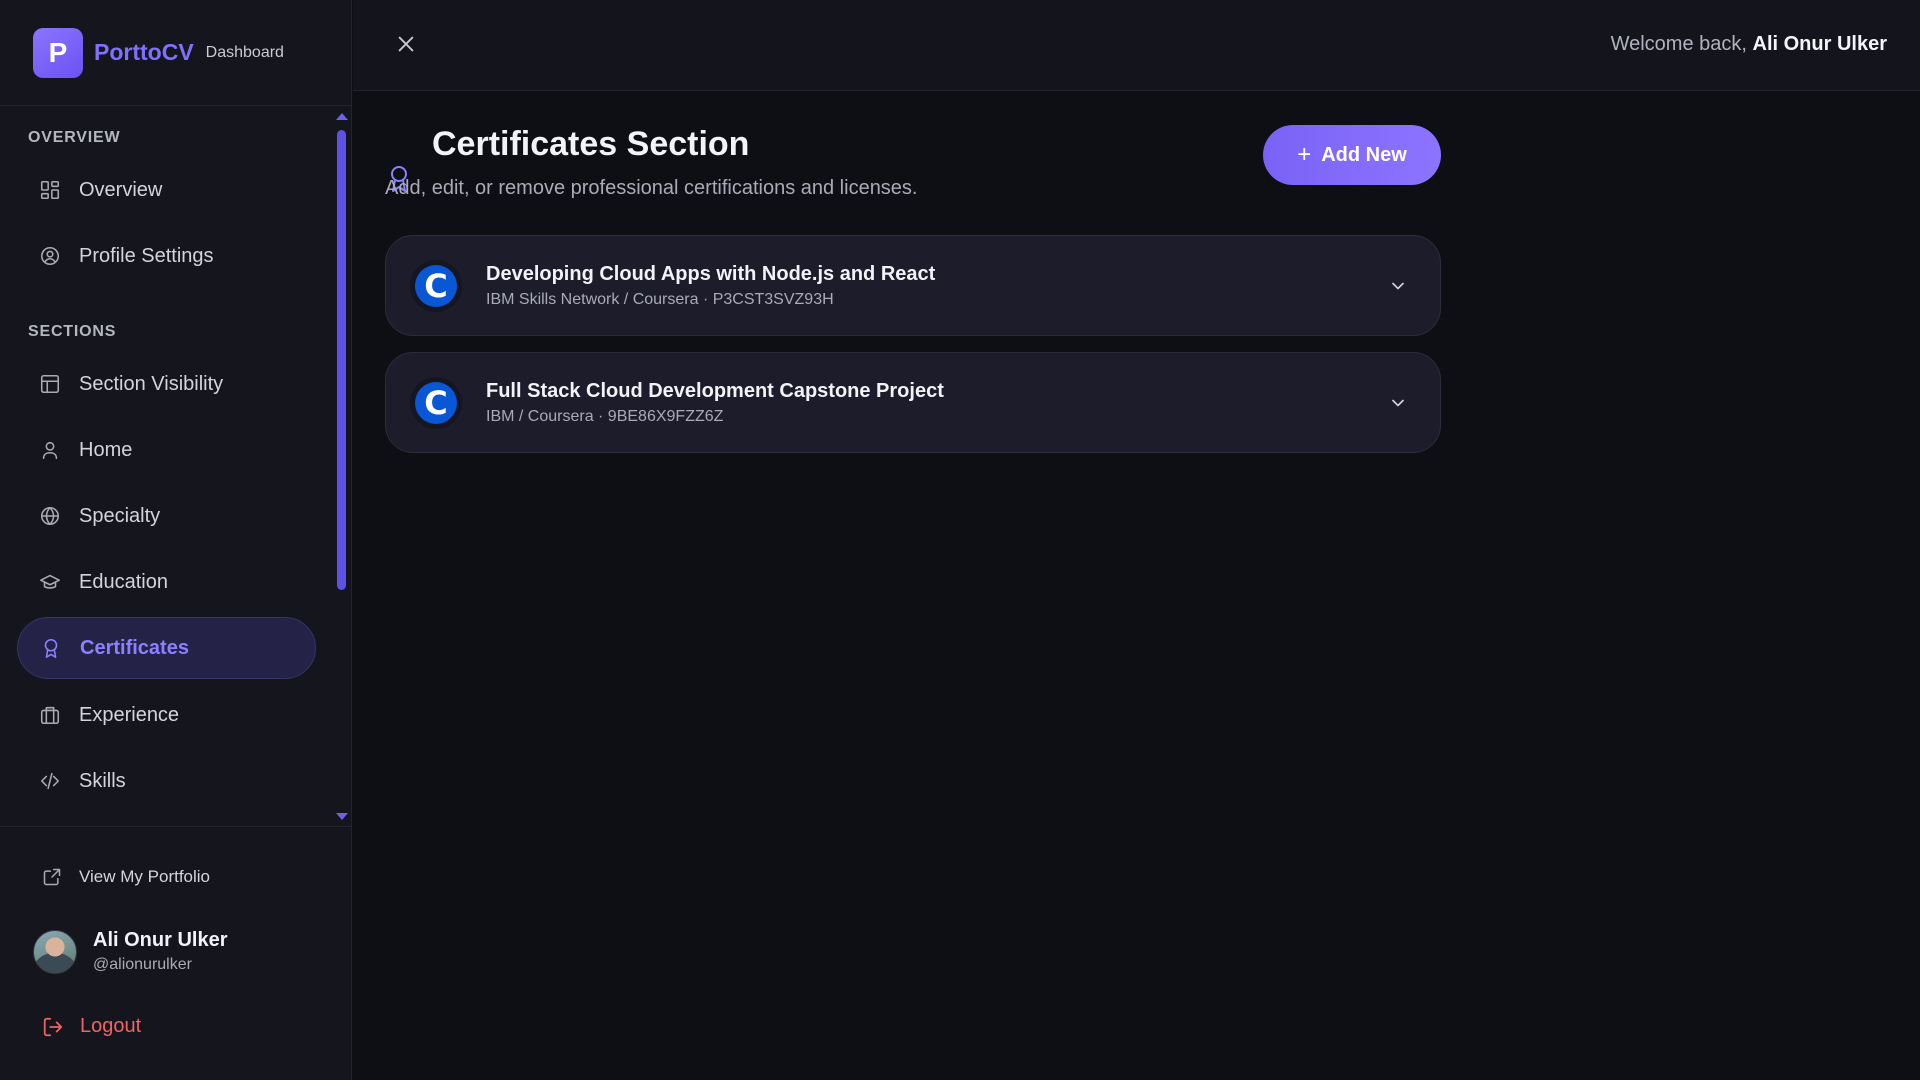 The height and width of the screenshot is (1080, 1920). Describe the element at coordinates (50, 715) in the screenshot. I see `briefcase-icon` at that location.